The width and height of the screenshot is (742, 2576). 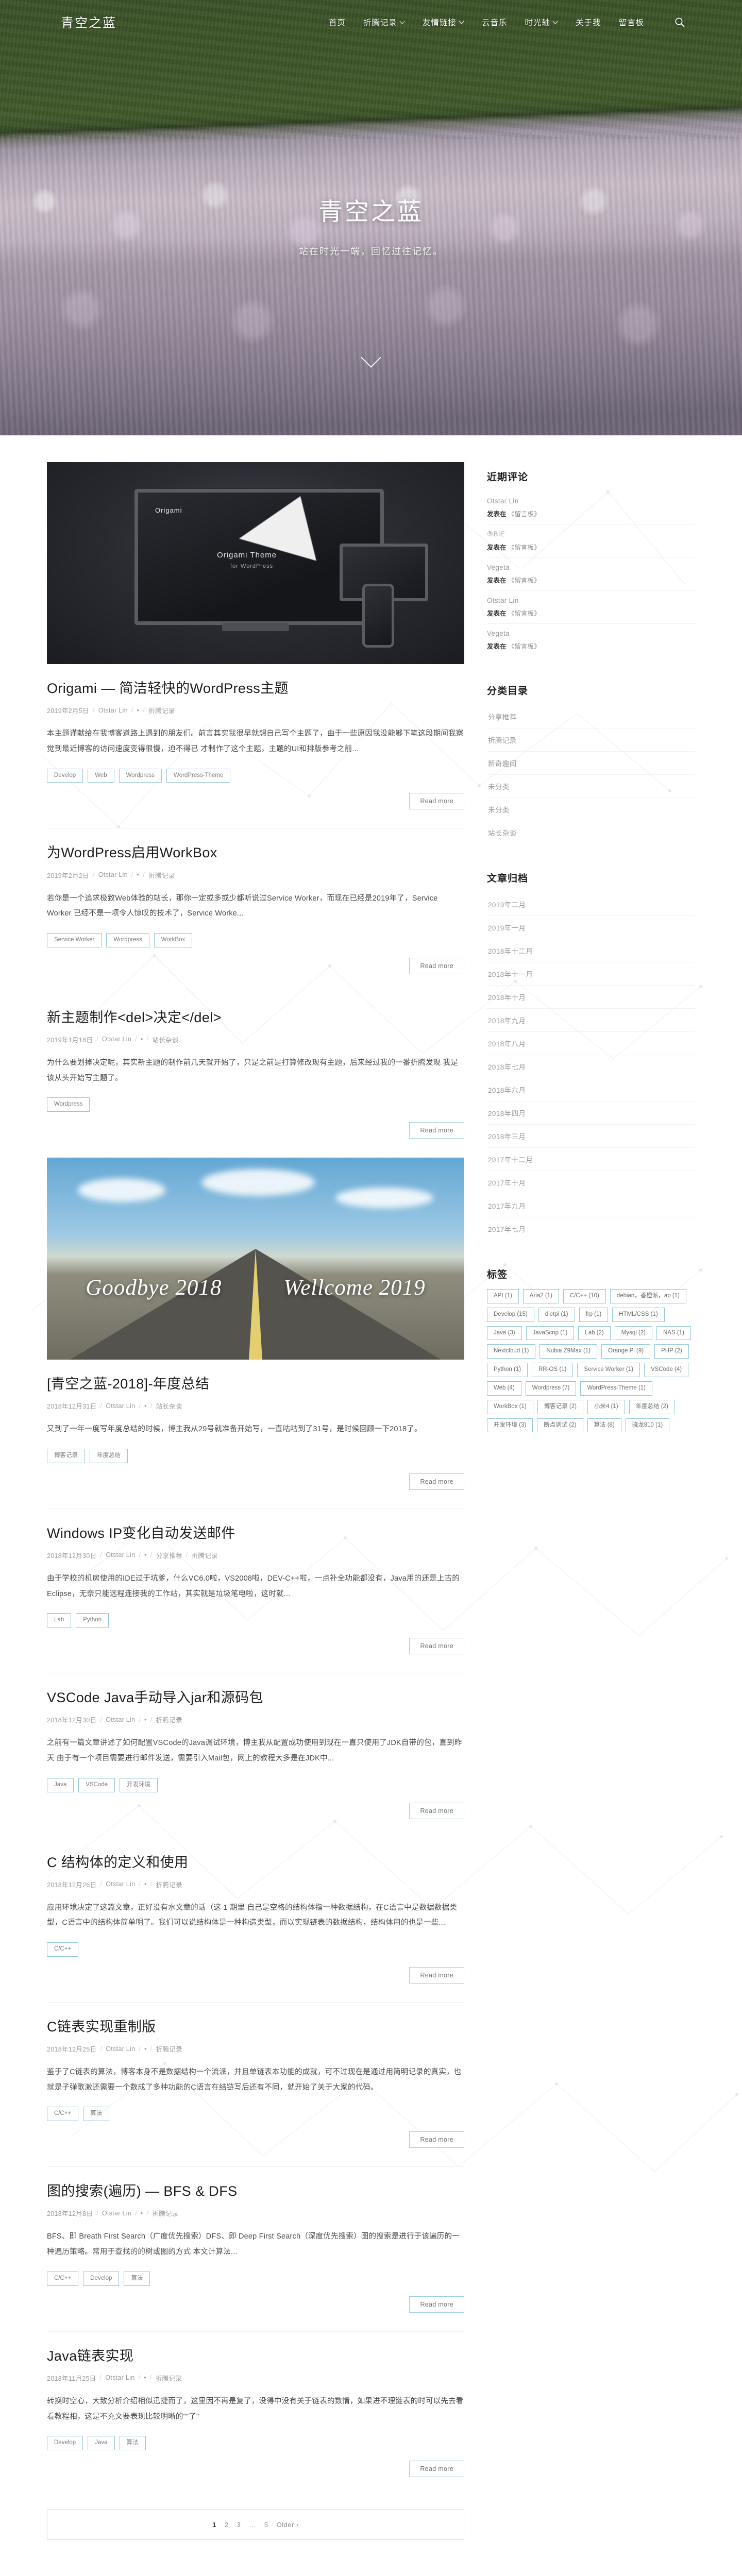 I want to click on cloud-tag: VSCode (4), so click(x=666, y=1370).